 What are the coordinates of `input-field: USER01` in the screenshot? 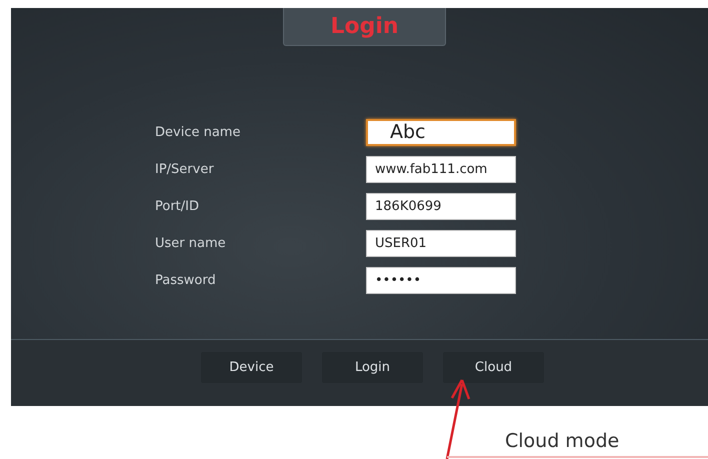 It's located at (441, 243).